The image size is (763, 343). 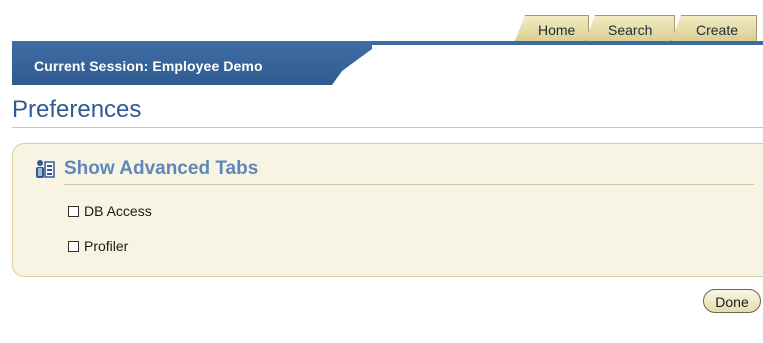 I want to click on tab-search: Search, so click(x=630, y=28).